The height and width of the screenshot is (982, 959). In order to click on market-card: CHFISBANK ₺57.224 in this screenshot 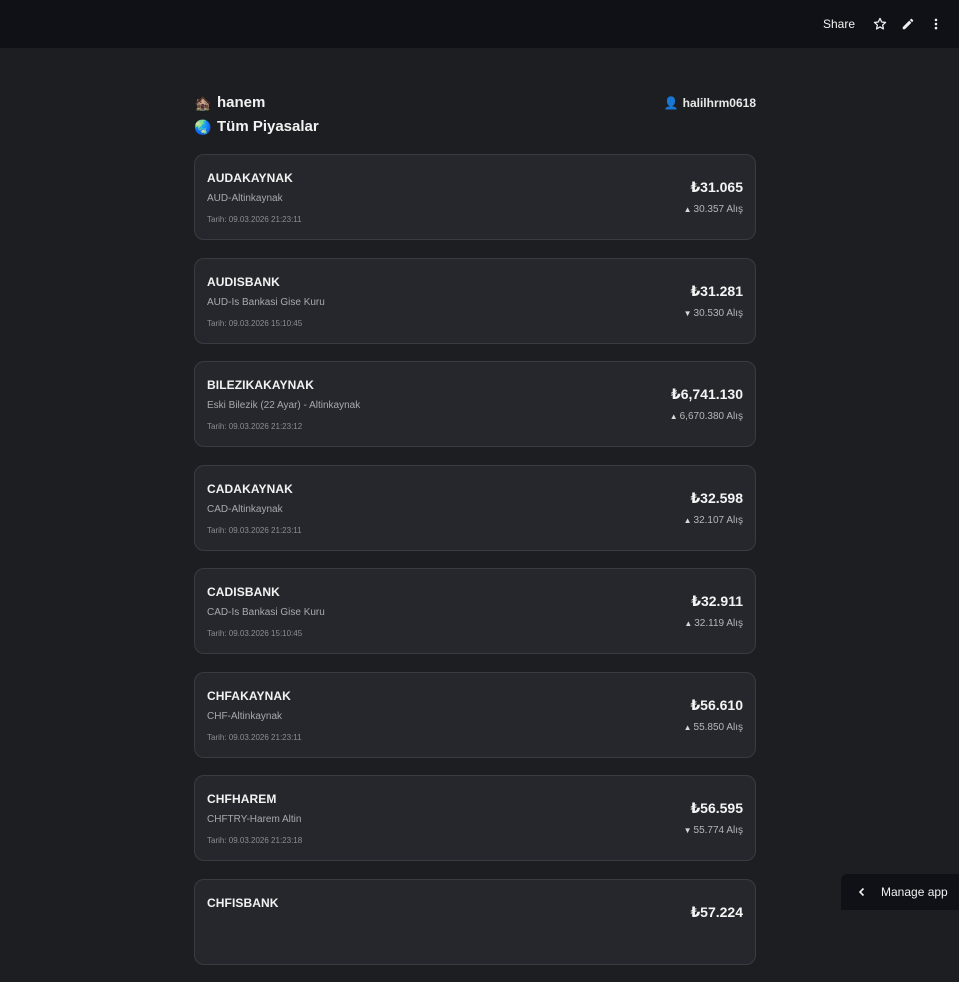, I will do `click(475, 922)`.